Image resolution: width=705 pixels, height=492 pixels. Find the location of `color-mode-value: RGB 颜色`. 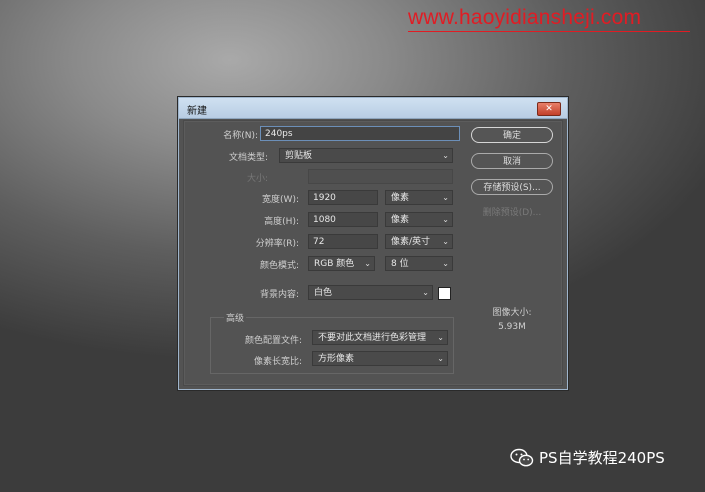

color-mode-value: RGB 颜色 is located at coordinates (334, 264).